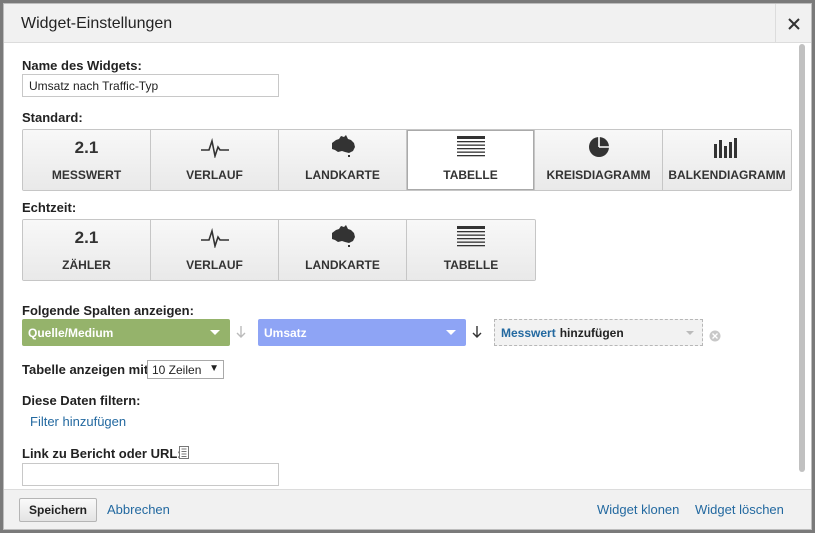 The width and height of the screenshot is (815, 533). Describe the element at coordinates (184, 452) in the screenshot. I see `document-icon` at that location.